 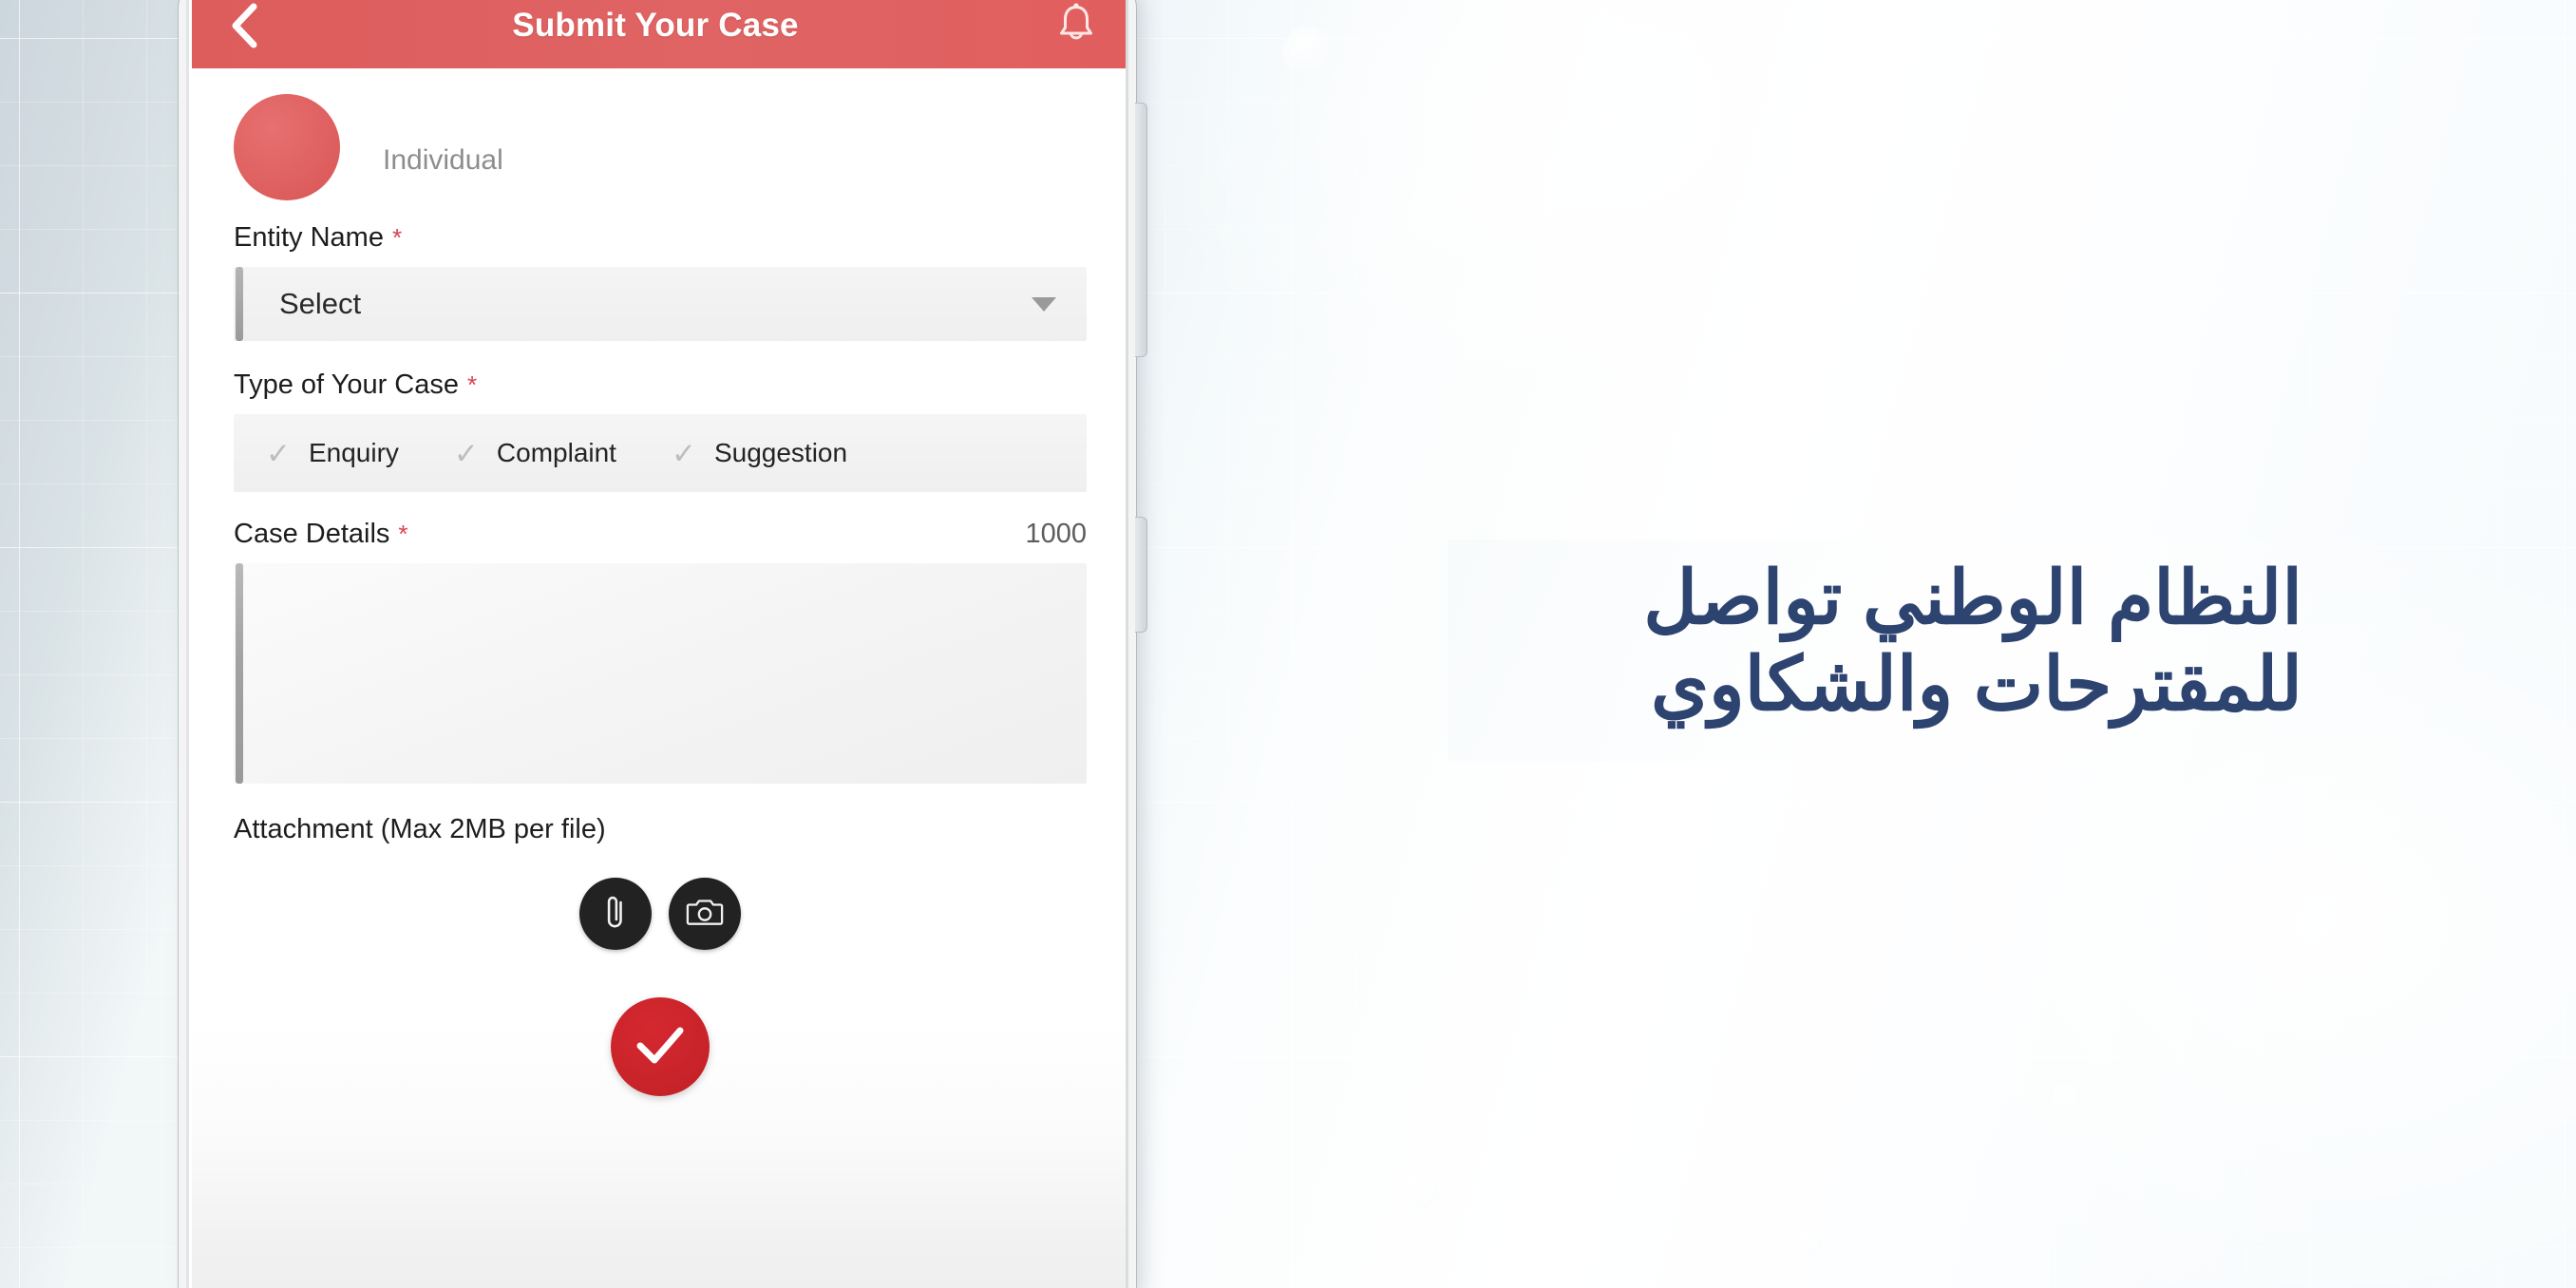 What do you see at coordinates (309, 237) in the screenshot?
I see `entity-name-label-text: Entity Name` at bounding box center [309, 237].